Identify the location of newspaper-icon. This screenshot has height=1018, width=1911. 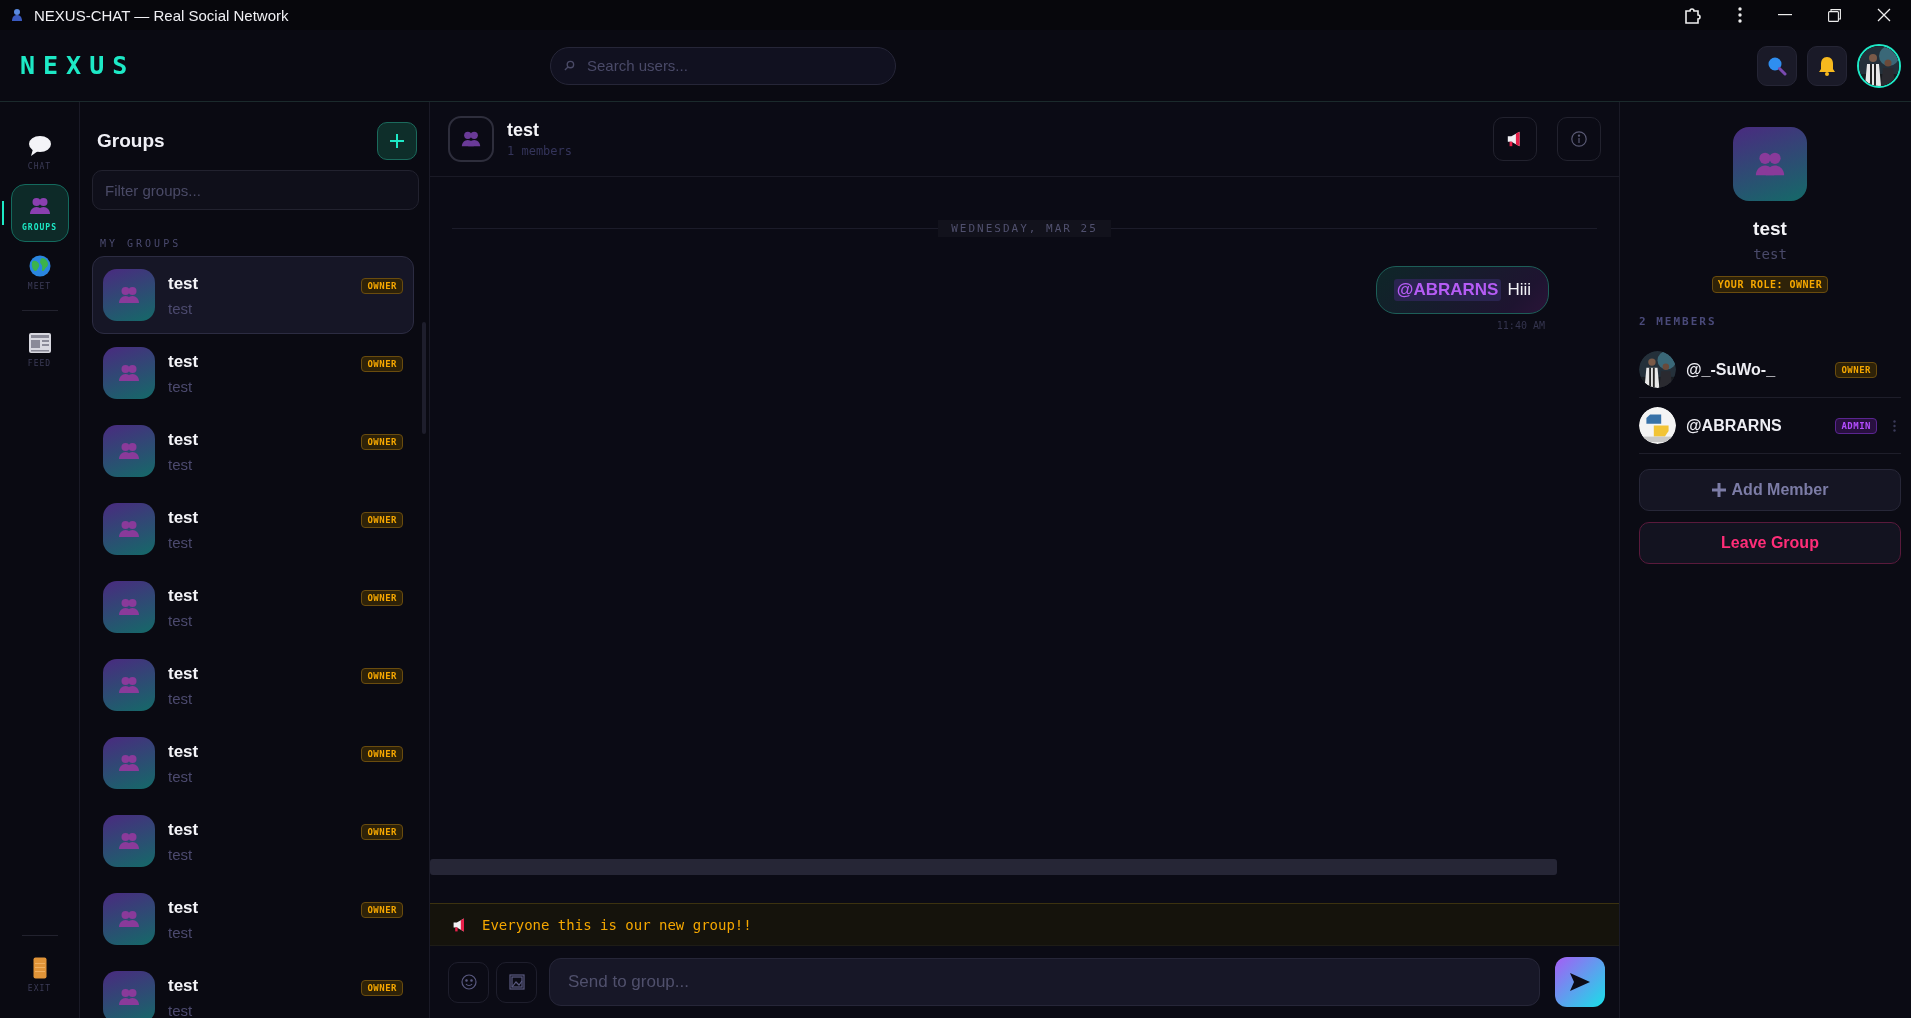
(39, 343).